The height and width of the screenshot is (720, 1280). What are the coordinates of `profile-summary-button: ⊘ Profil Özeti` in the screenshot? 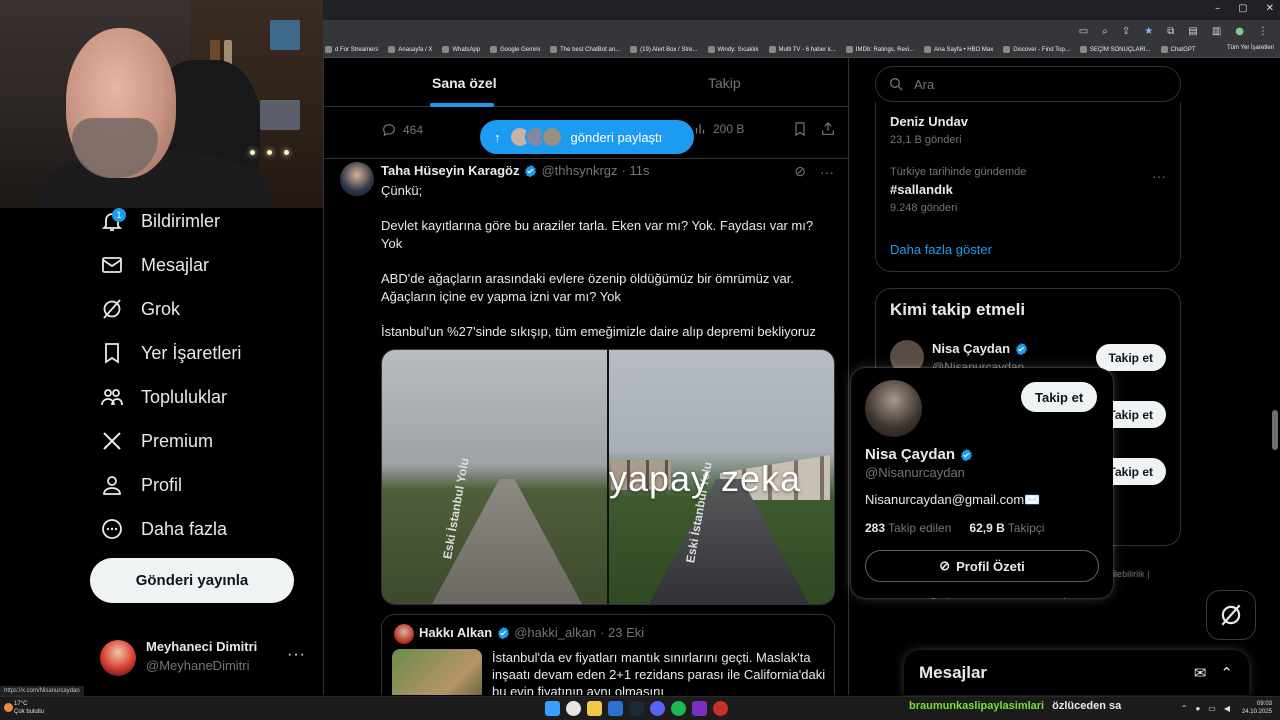 It's located at (982, 566).